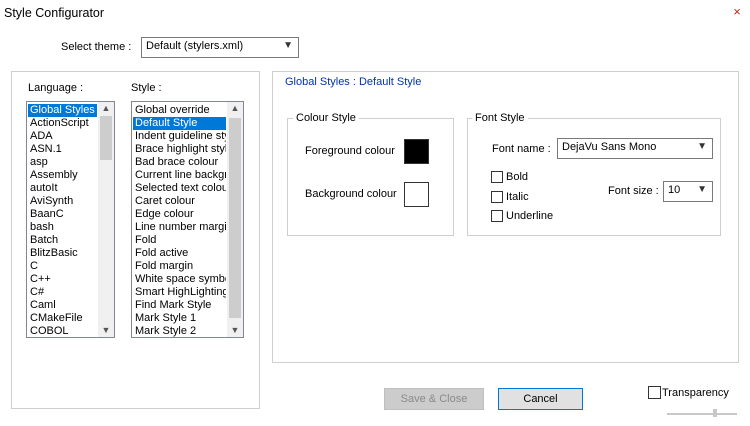  What do you see at coordinates (654, 392) in the screenshot?
I see `transparency-checkbox` at bounding box center [654, 392].